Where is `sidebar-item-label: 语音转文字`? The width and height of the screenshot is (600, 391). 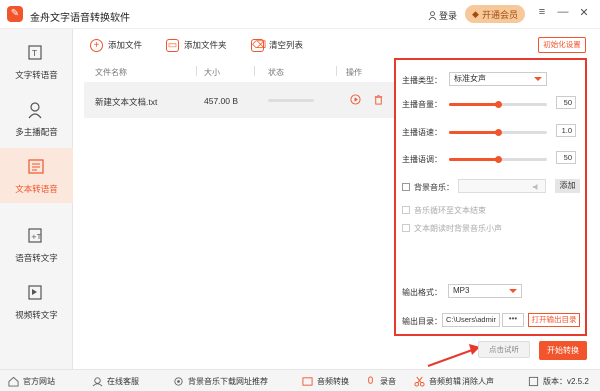 sidebar-item-label: 语音转文字 is located at coordinates (36, 258).